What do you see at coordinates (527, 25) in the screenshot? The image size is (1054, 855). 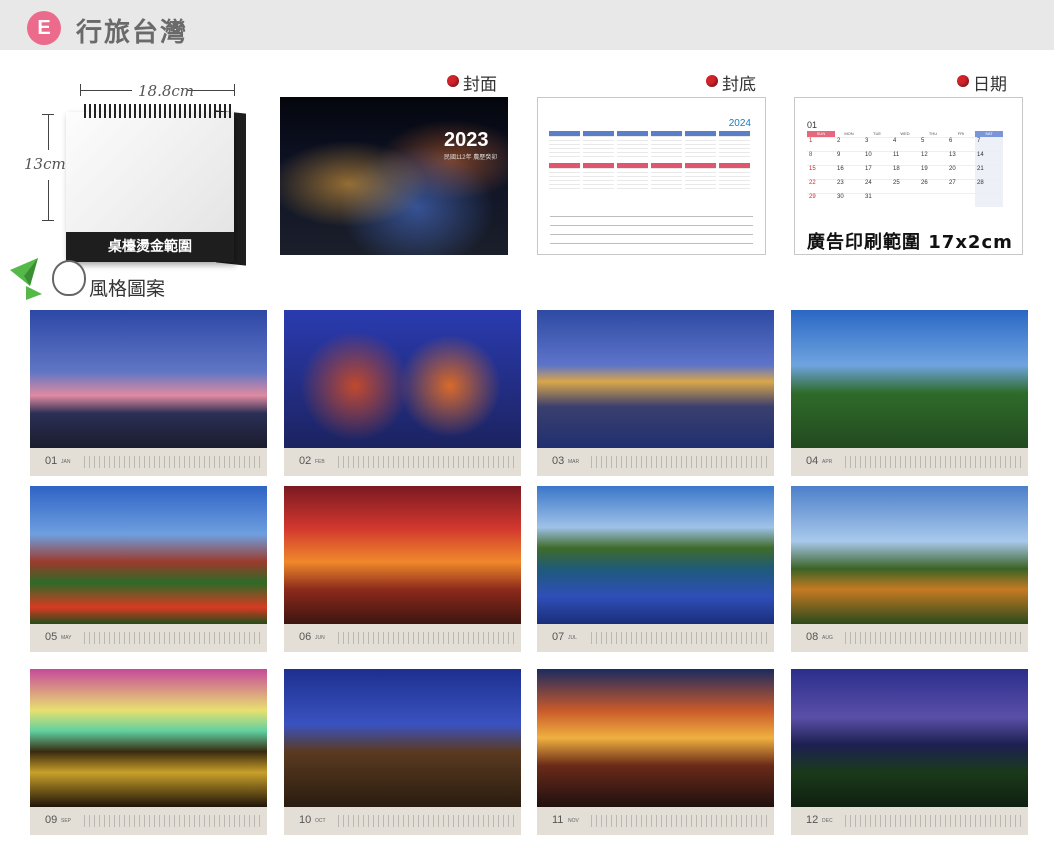 I see `header-bar: E 行旅台灣` at bounding box center [527, 25].